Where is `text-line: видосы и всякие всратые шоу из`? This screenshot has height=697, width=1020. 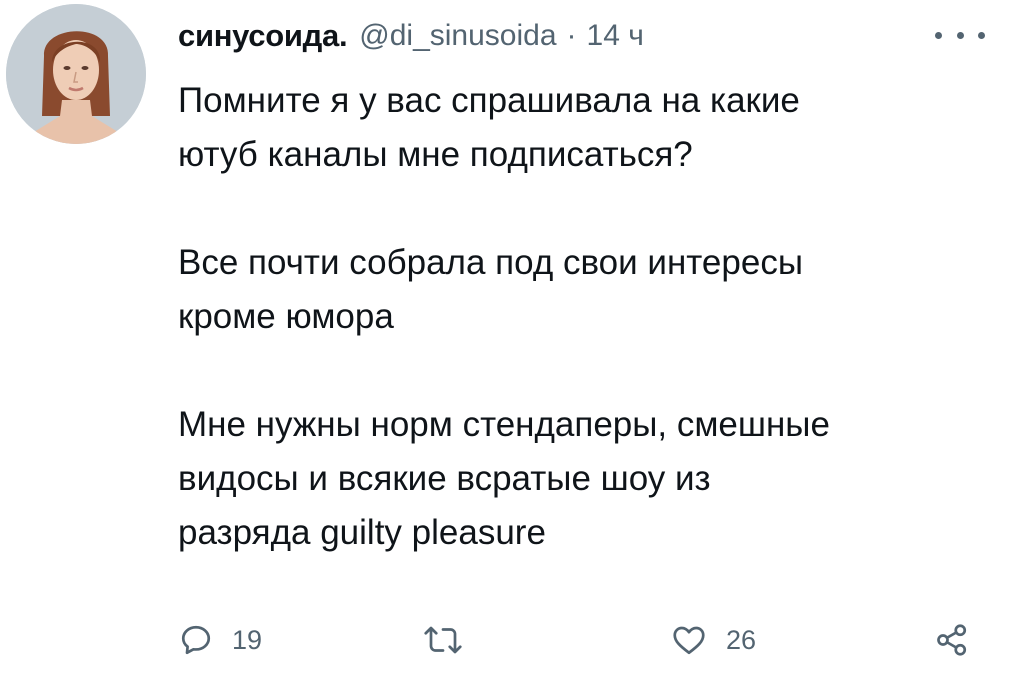 text-line: видосы и всякие всратые шоу из is located at coordinates (444, 478).